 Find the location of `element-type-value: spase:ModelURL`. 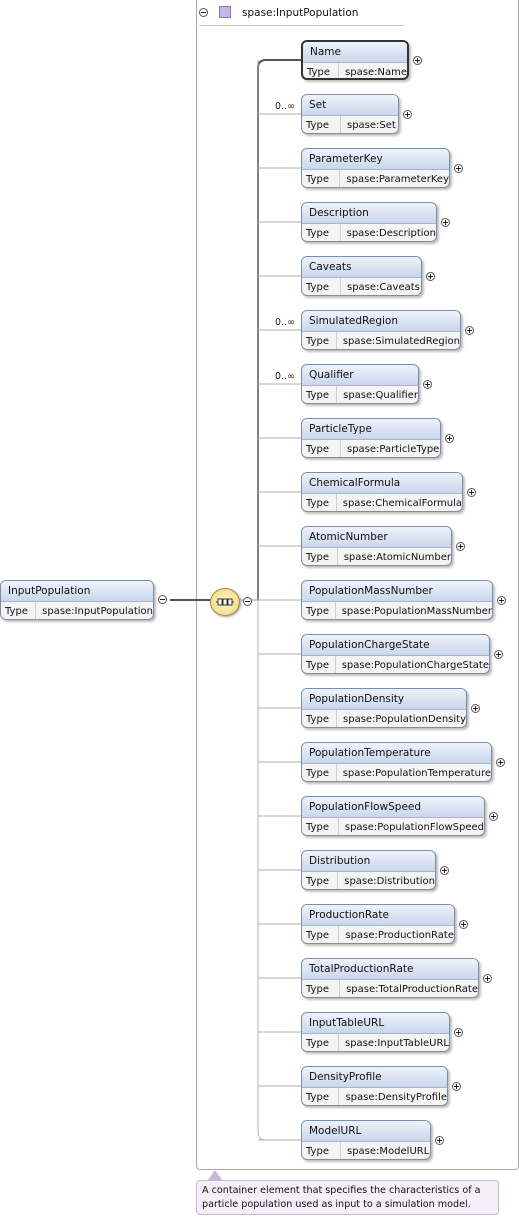

element-type-value: spase:ModelURL is located at coordinates (388, 1151).